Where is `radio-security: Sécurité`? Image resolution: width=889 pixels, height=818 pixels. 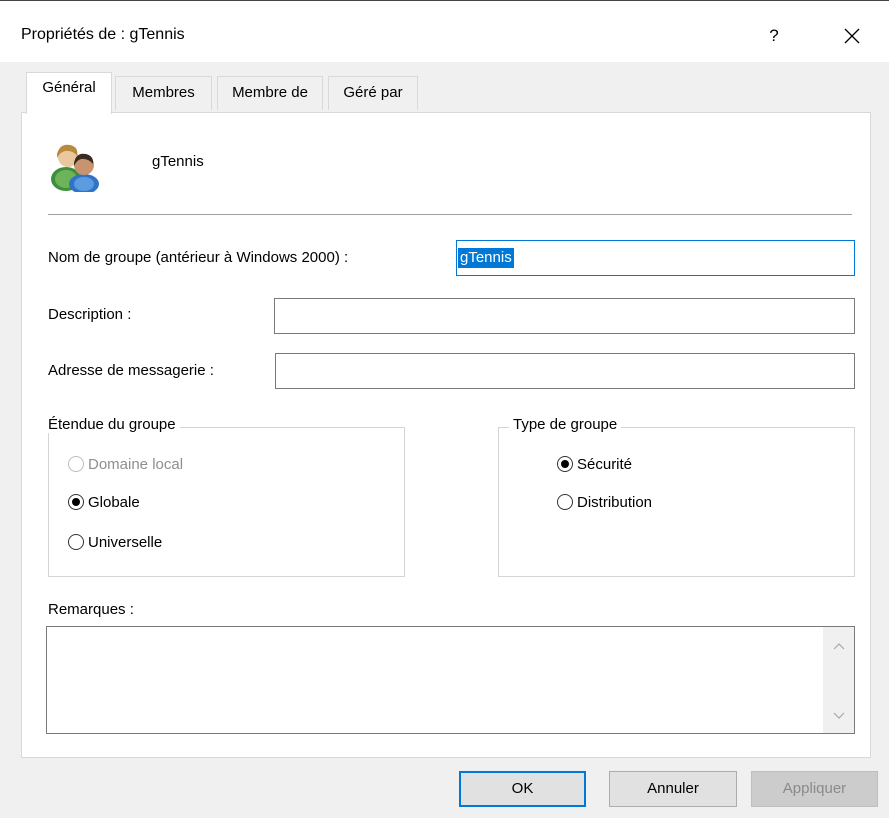 radio-security: Sécurité is located at coordinates (594, 464).